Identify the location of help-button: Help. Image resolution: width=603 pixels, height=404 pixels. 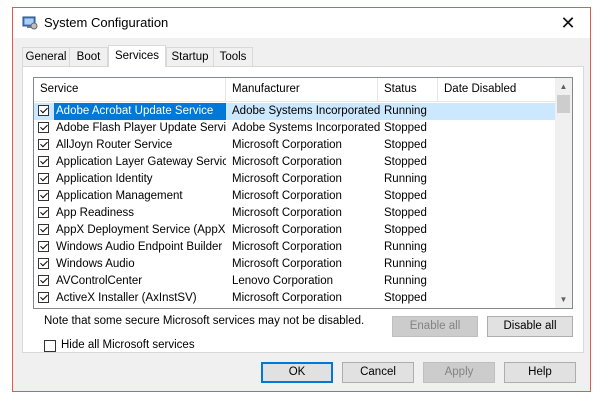
(540, 372).